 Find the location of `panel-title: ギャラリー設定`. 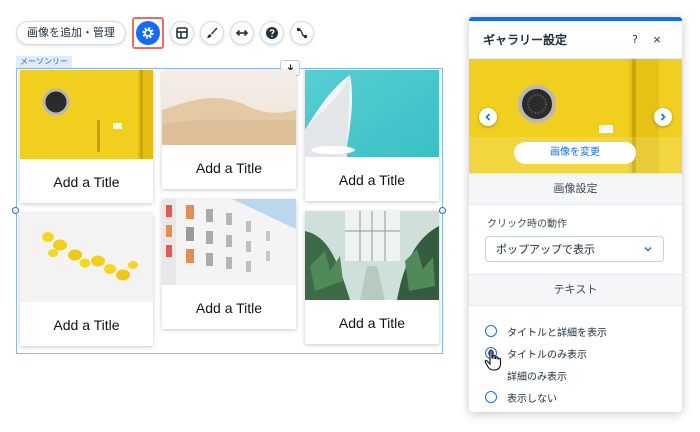

panel-title: ギャラリー設定 is located at coordinates (525, 40).